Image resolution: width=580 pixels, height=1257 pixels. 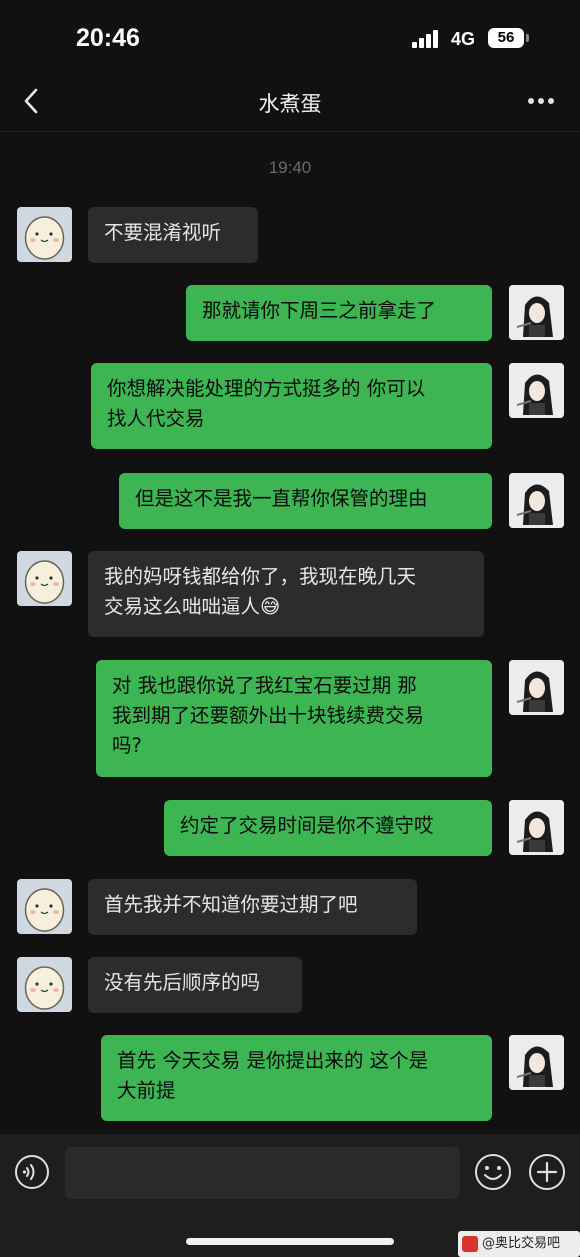 What do you see at coordinates (542, 102) in the screenshot?
I see `more-options-icon` at bounding box center [542, 102].